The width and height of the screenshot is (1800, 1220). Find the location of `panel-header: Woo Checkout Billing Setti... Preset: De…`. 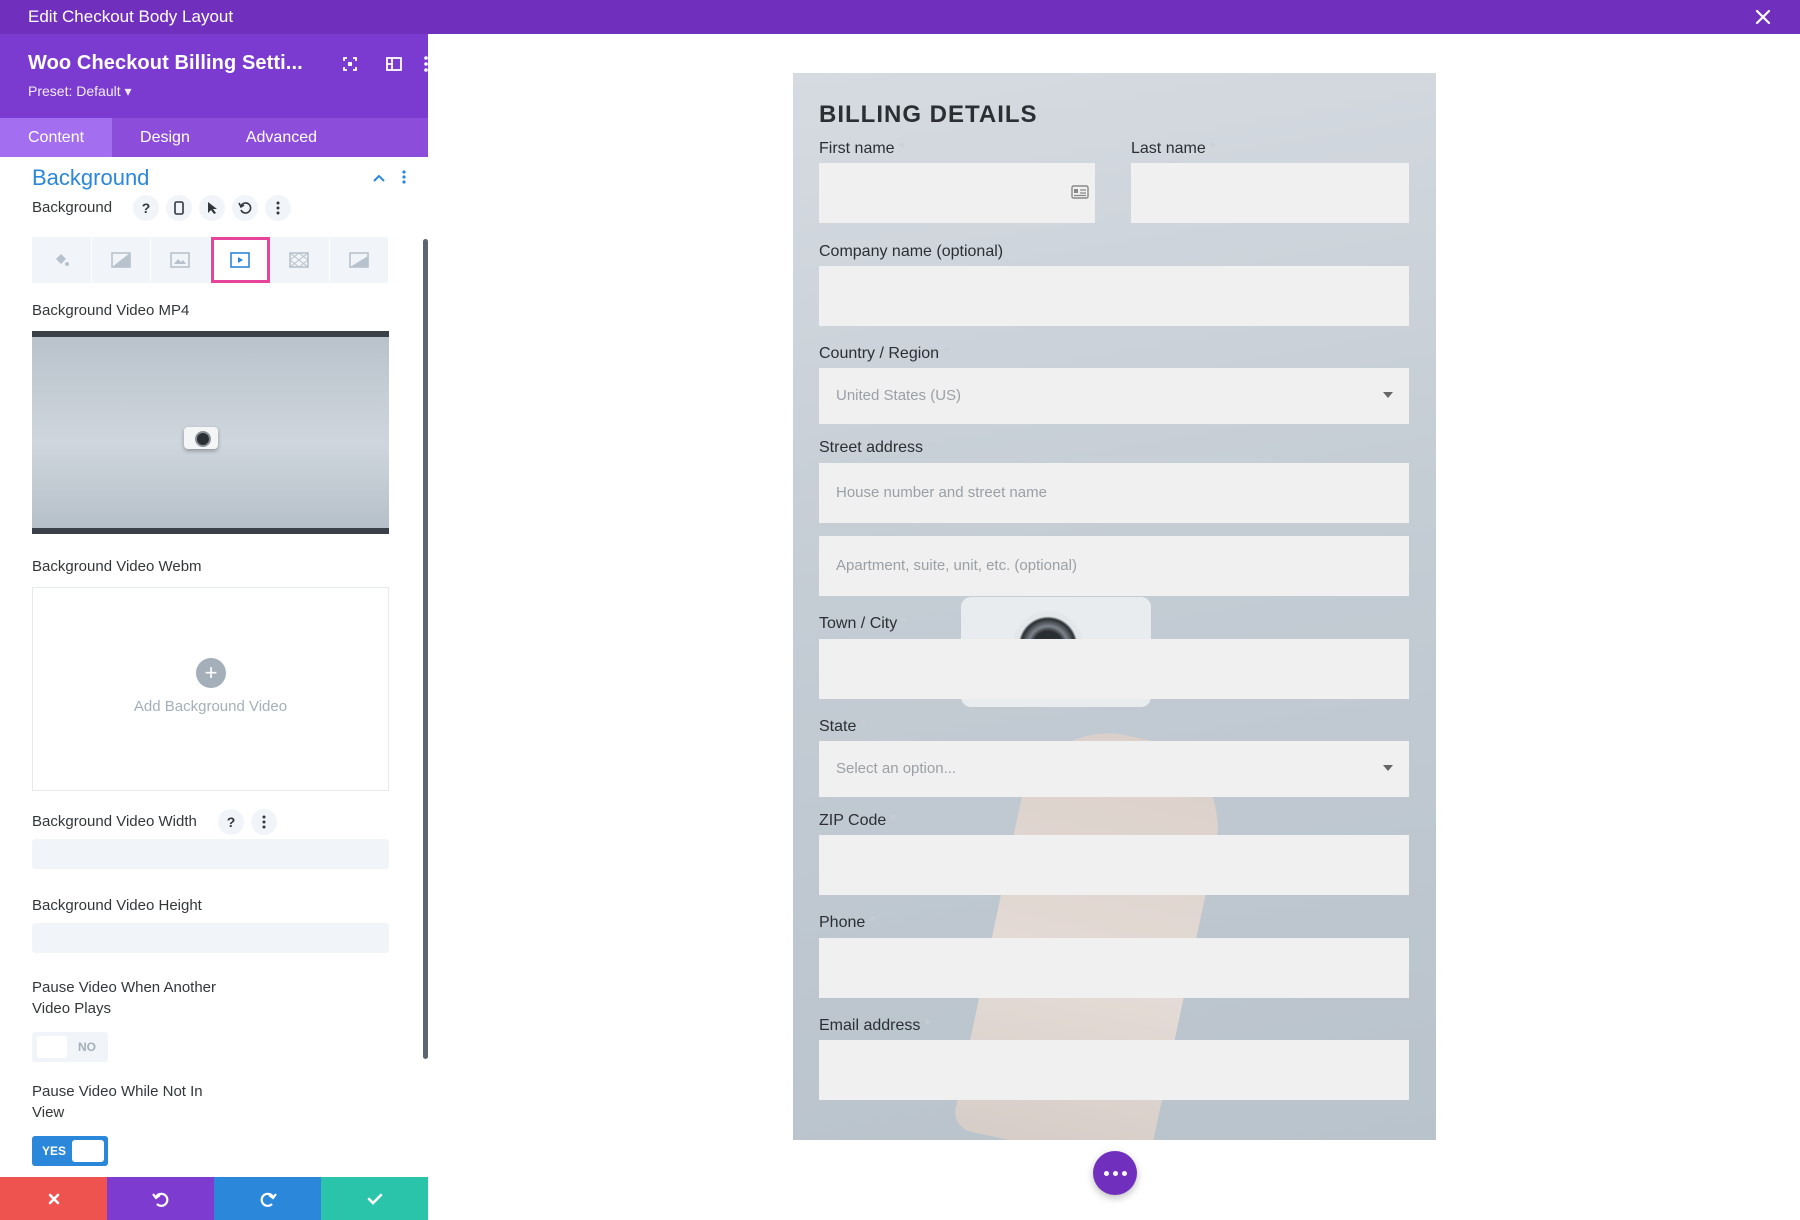

panel-header: Woo Checkout Billing Setti... Preset: De… is located at coordinates (214, 95).